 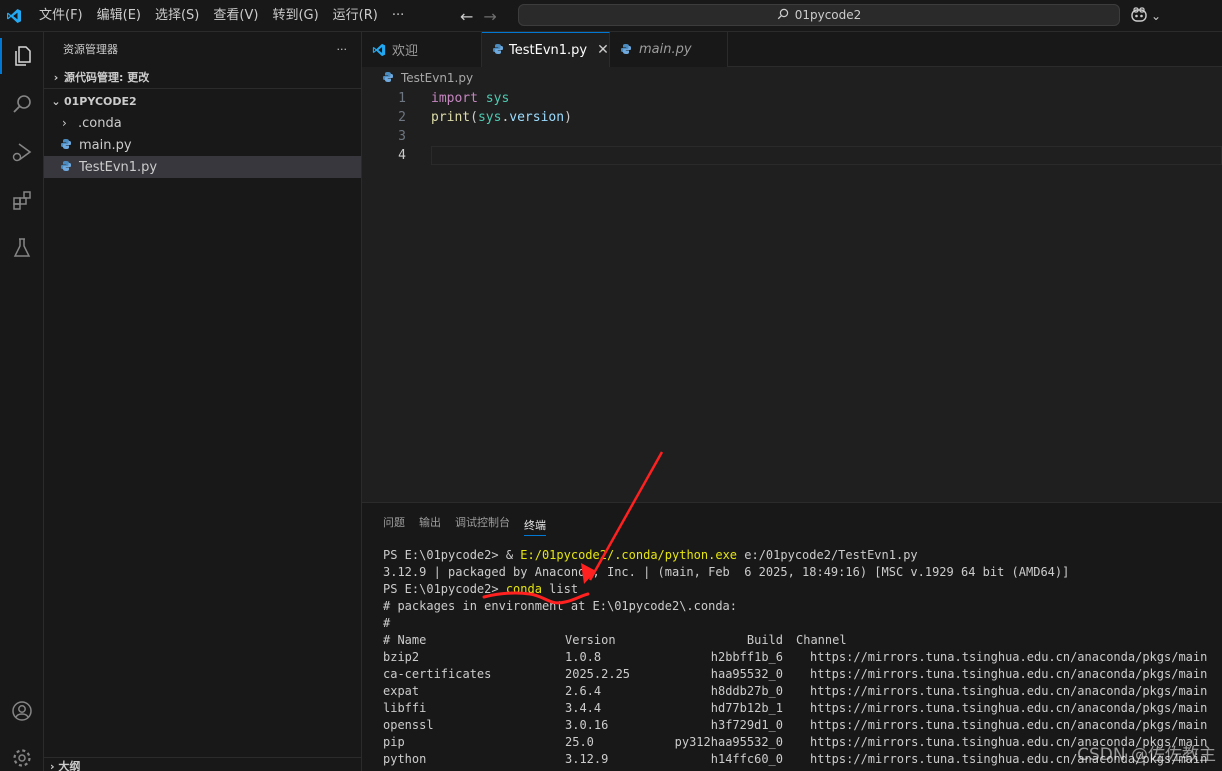 What do you see at coordinates (202, 167) in the screenshot?
I see `tree-item-testevn1-py: TestEvn1.py` at bounding box center [202, 167].